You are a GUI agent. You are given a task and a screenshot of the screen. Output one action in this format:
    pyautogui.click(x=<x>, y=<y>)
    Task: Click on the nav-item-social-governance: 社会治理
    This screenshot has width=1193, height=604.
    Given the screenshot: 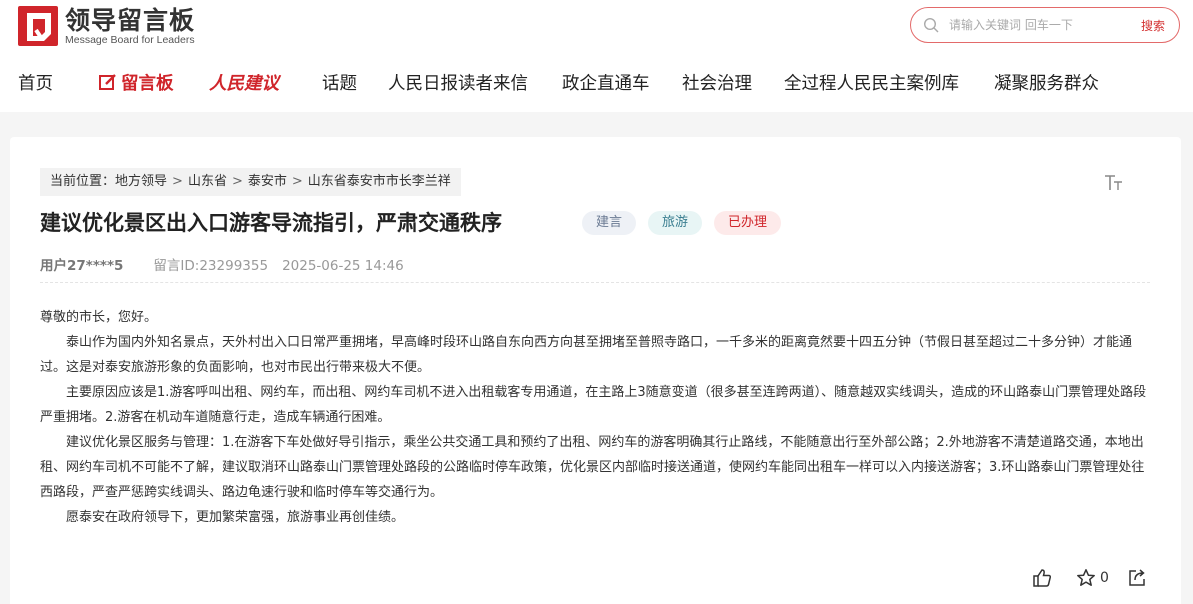 What is the action you would take?
    pyautogui.click(x=717, y=84)
    